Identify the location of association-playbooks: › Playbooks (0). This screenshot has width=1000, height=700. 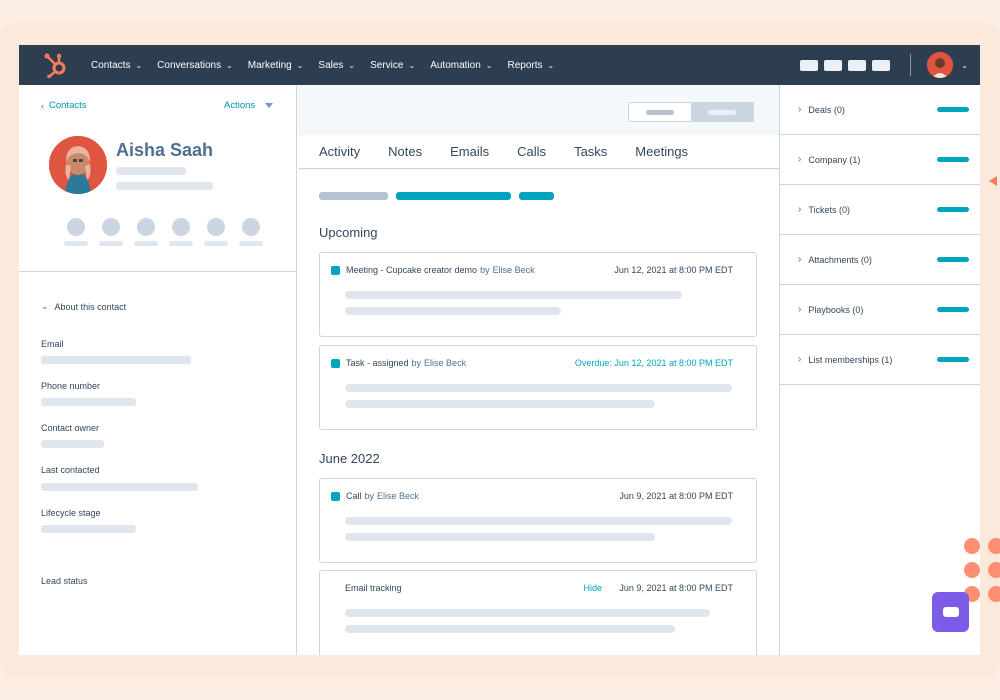
(880, 310).